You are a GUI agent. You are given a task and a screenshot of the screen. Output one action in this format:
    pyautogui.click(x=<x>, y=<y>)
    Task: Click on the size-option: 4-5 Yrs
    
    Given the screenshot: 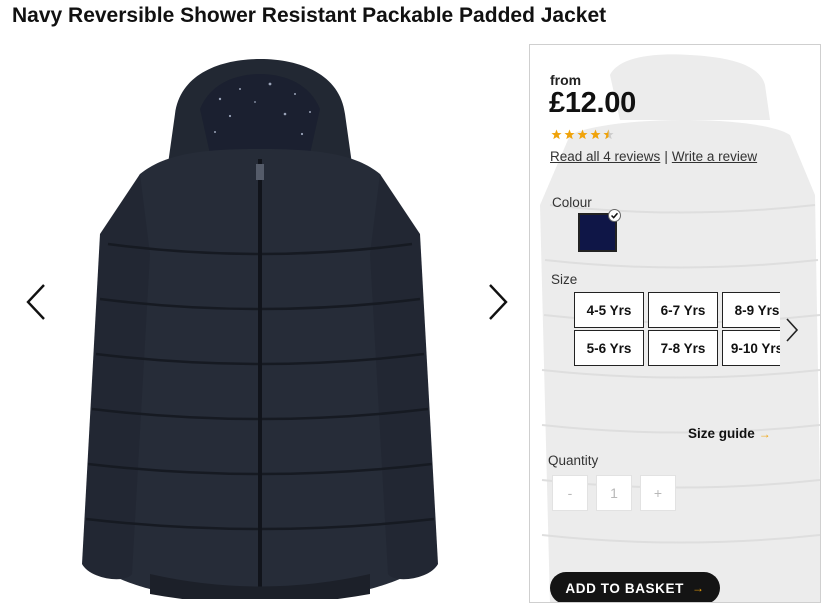 What is the action you would take?
    pyautogui.click(x=609, y=310)
    